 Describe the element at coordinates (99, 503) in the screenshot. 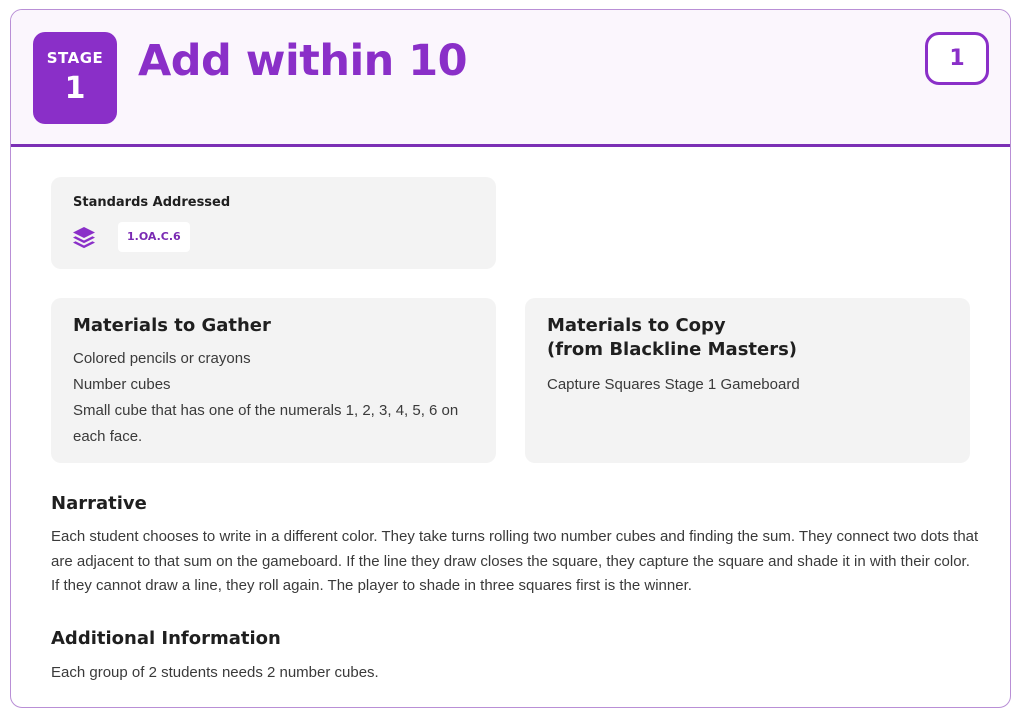

I see `narrative-title: Narrative` at that location.